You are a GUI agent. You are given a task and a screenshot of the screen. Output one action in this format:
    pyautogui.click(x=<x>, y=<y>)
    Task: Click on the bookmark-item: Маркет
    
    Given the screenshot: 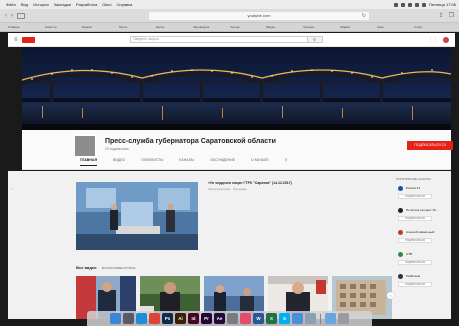 What is the action you would take?
    pyautogui.click(x=358, y=27)
    